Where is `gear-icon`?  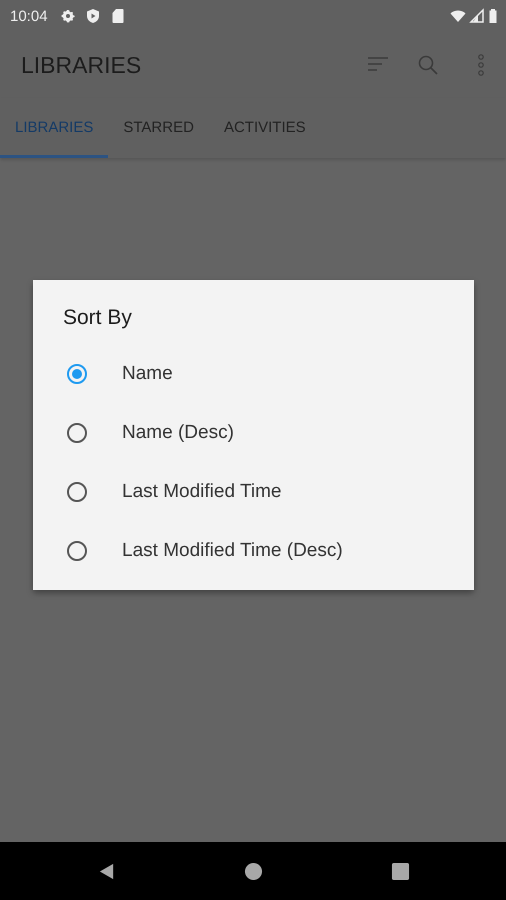 gear-icon is located at coordinates (68, 16).